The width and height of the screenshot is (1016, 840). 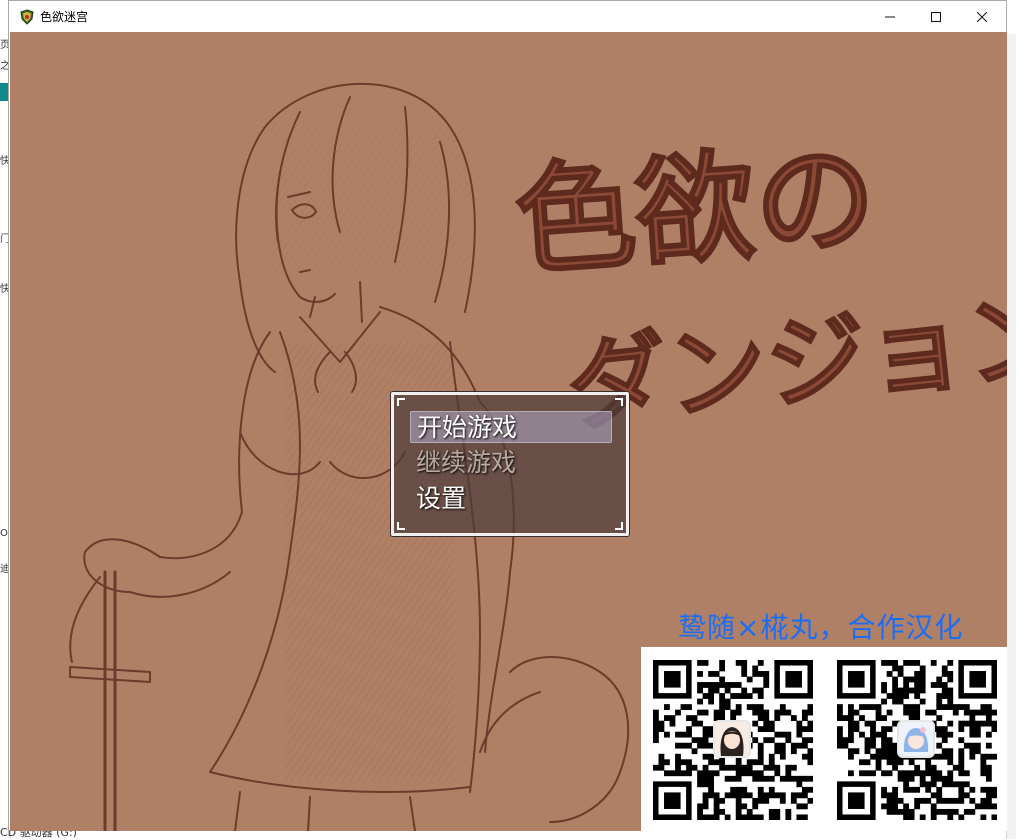 I want to click on window-title: 色欲迷宫, so click(x=64, y=17).